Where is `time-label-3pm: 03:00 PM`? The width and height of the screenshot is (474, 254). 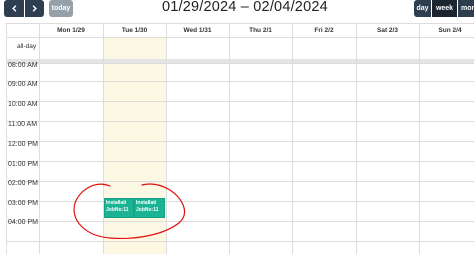 time-label-3pm: 03:00 PM is located at coordinates (23, 203).